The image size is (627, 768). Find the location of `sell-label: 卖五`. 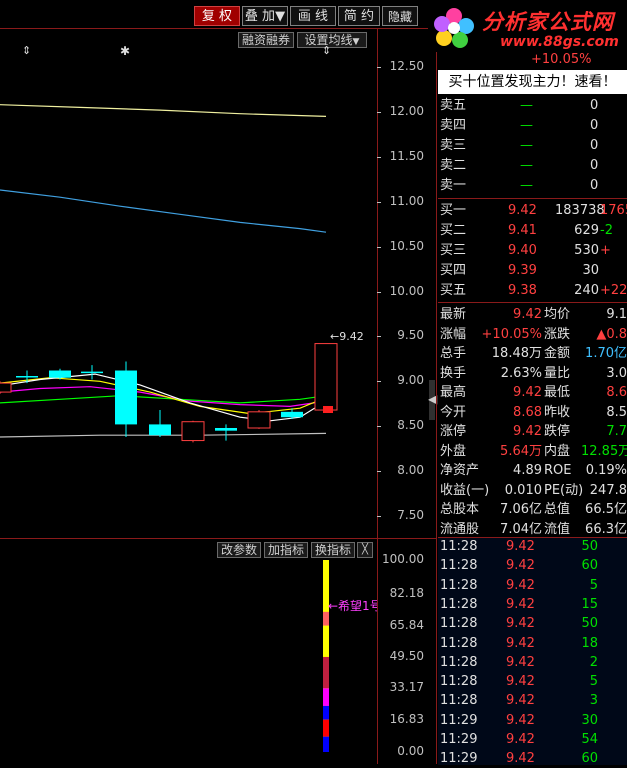

sell-label: 卖五 is located at coordinates (453, 105).